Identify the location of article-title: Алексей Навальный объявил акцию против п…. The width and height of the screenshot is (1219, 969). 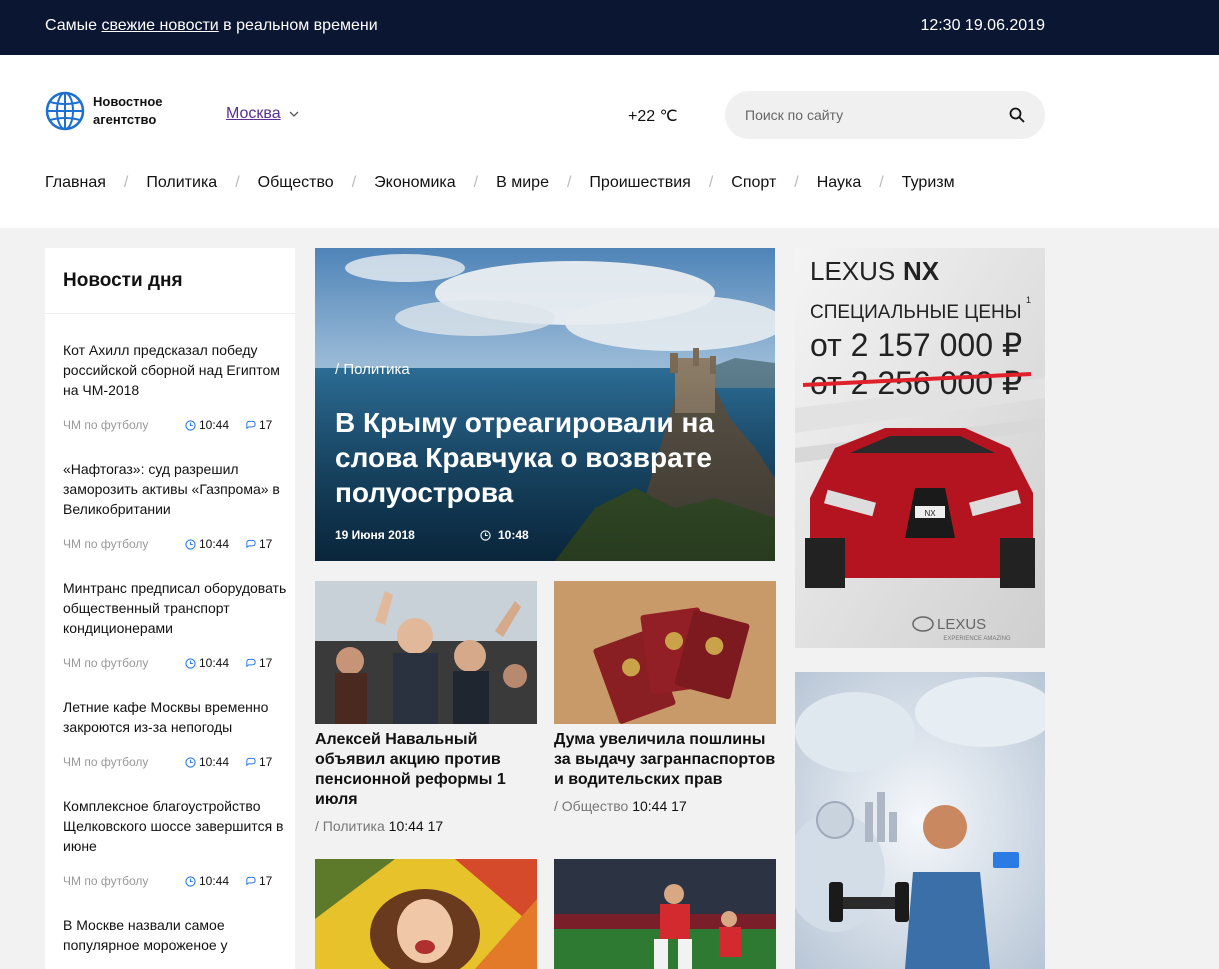
(426, 770).